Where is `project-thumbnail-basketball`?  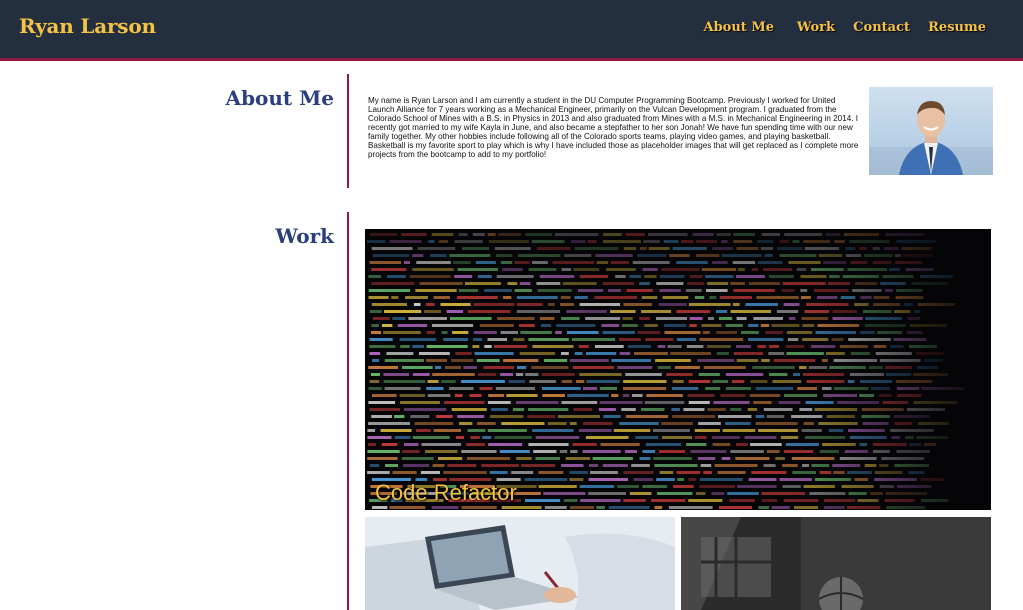 project-thumbnail-basketball is located at coordinates (836, 563).